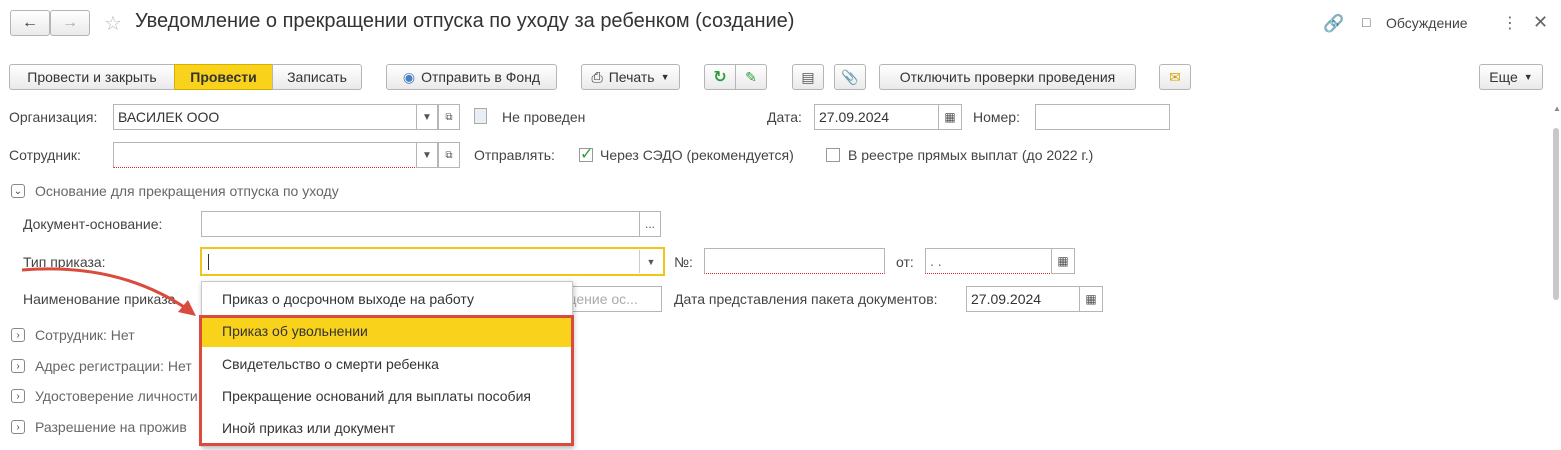 This screenshot has height=450, width=1561. Describe the element at coordinates (1007, 77) in the screenshot. I see `disable-checks-button: Отключить проверки проведения` at that location.